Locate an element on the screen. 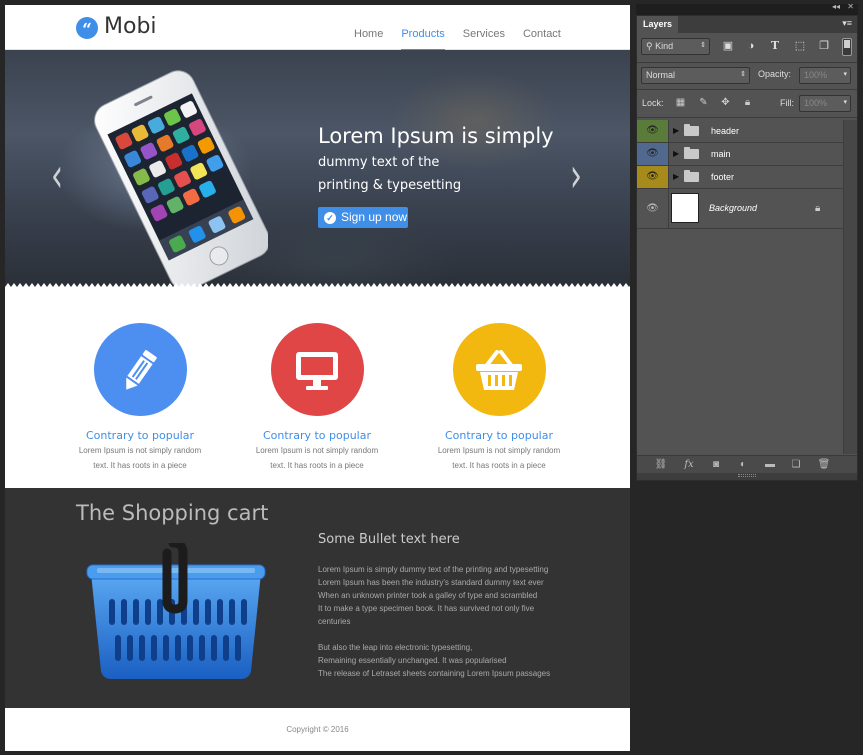 This screenshot has height=755, width=863. panel-footer-toolbar: ⛓︎ fx ◙ ◐ ▬ ❏ 🗑︎ is located at coordinates (747, 464).